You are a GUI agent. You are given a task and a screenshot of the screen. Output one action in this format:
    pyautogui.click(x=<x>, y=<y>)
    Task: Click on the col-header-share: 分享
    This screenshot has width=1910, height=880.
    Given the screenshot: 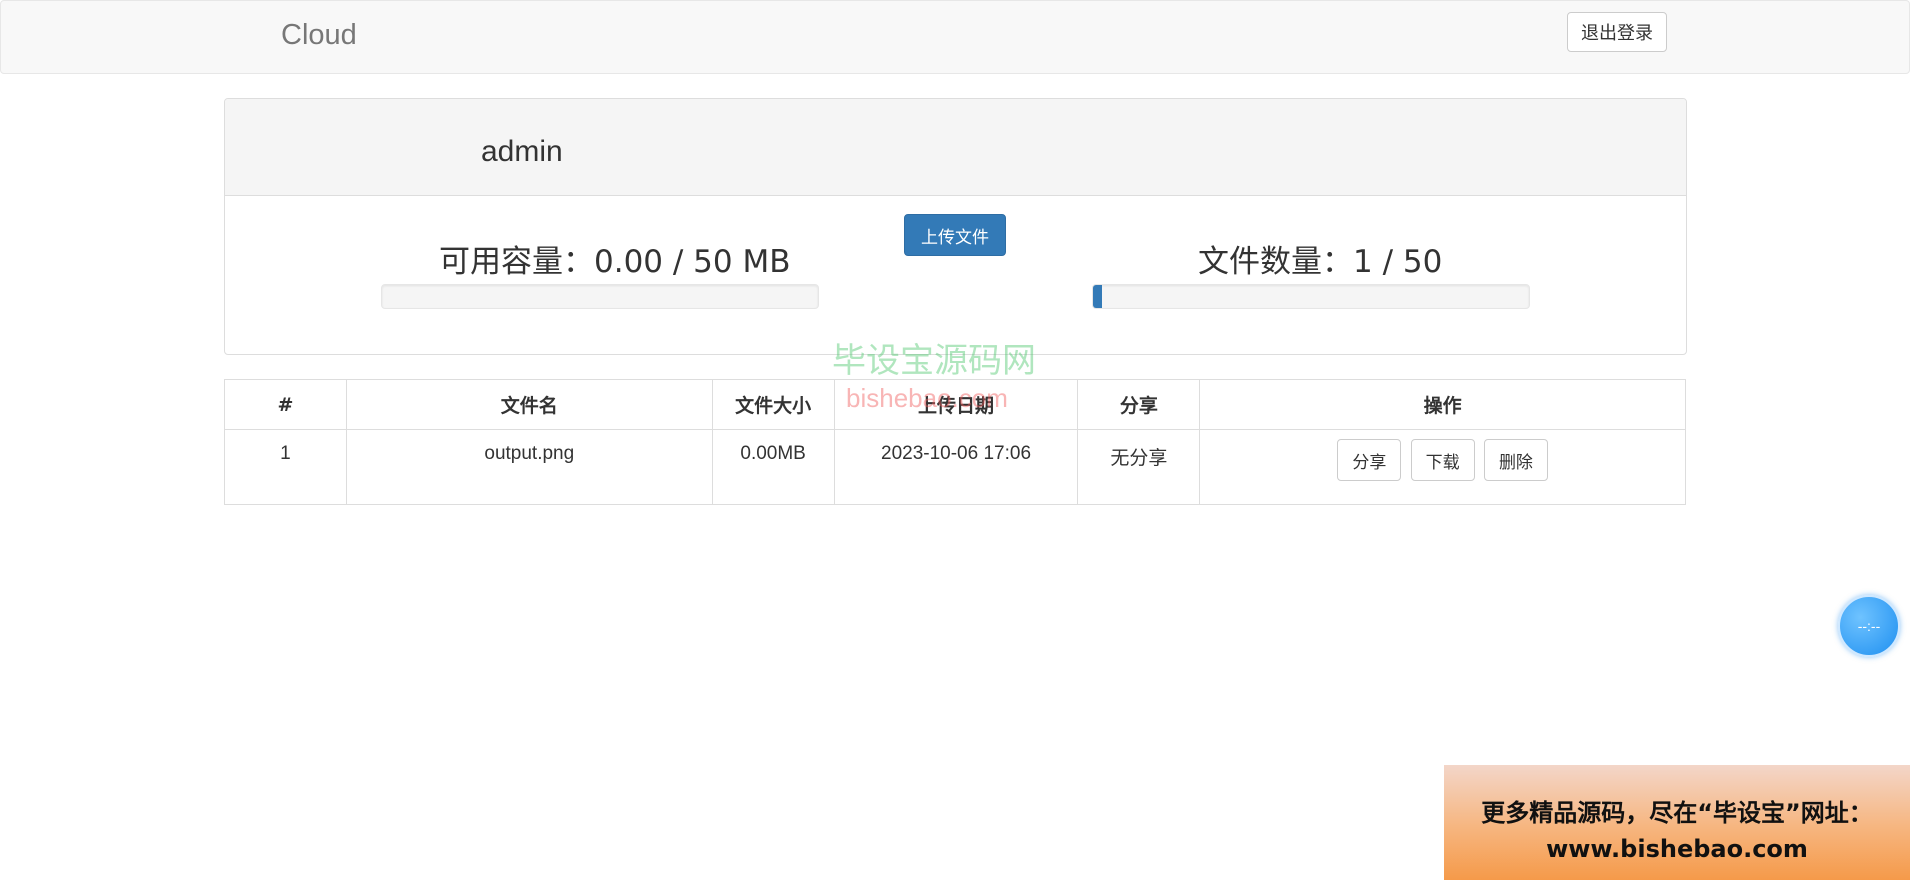 What is the action you would take?
    pyautogui.click(x=1139, y=404)
    